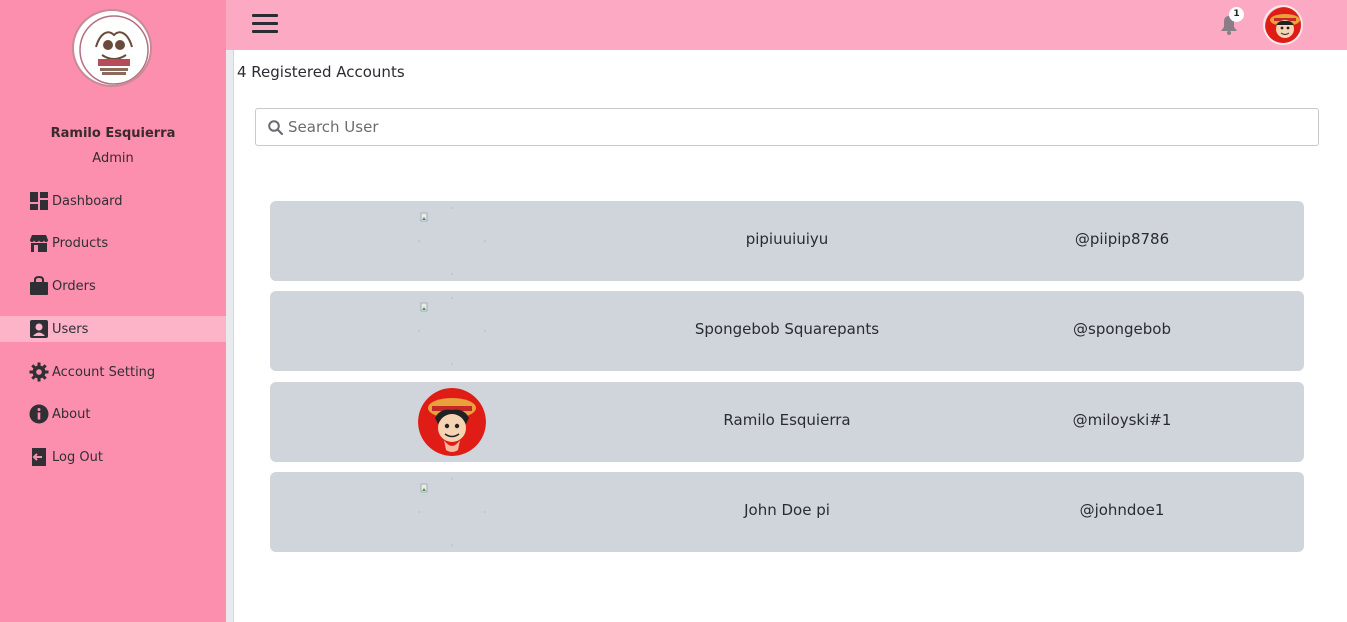 The image size is (1347, 622). Describe the element at coordinates (39, 201) in the screenshot. I see `dashboard-icon` at that location.